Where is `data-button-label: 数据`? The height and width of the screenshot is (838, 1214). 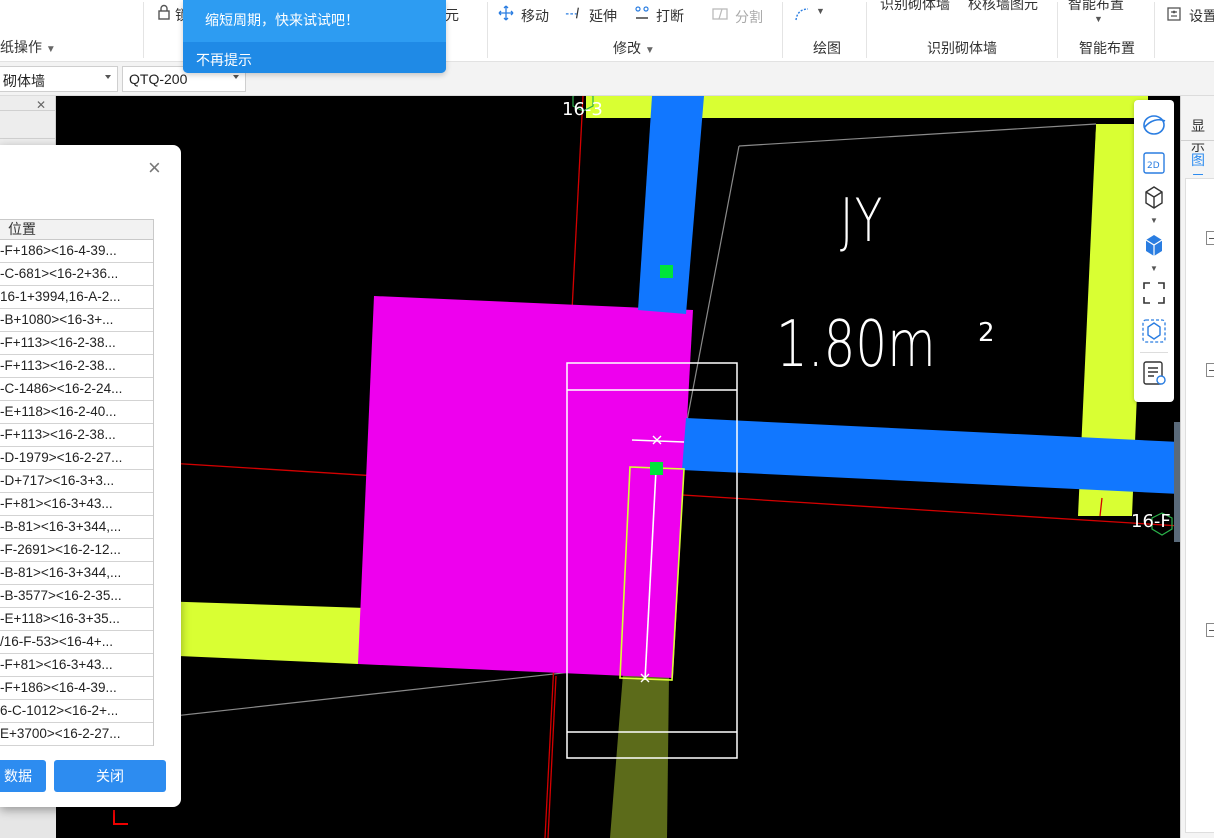 data-button-label: 数据 is located at coordinates (18, 776).